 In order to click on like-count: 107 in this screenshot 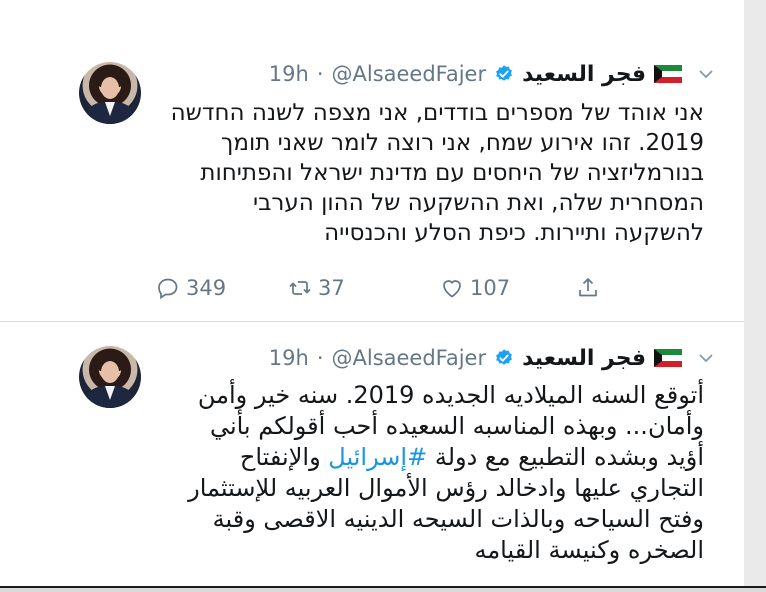, I will do `click(490, 288)`.